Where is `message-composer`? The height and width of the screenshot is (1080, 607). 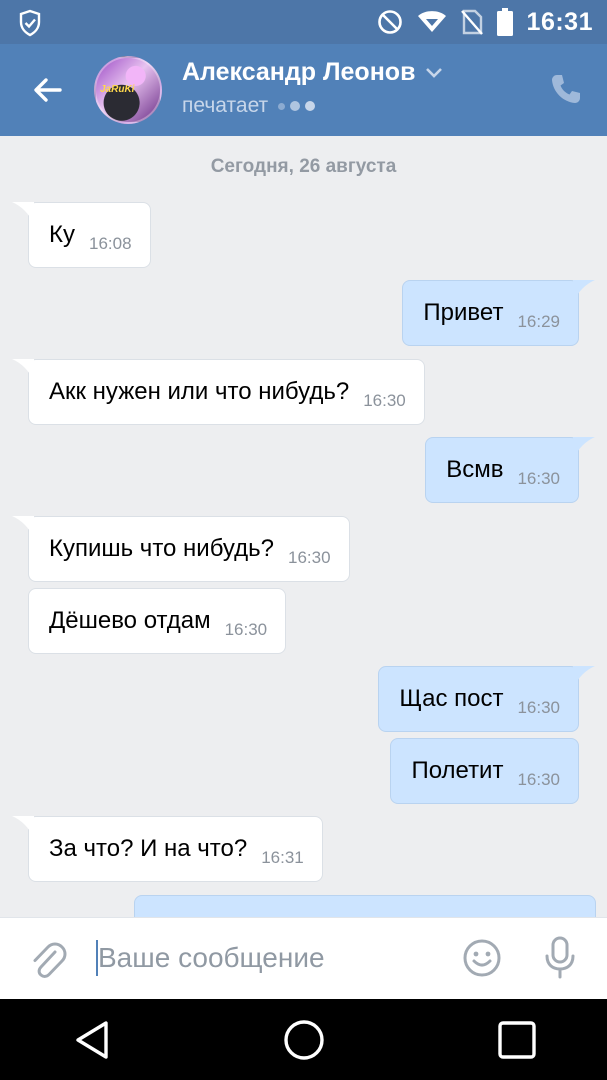 message-composer is located at coordinates (303, 958).